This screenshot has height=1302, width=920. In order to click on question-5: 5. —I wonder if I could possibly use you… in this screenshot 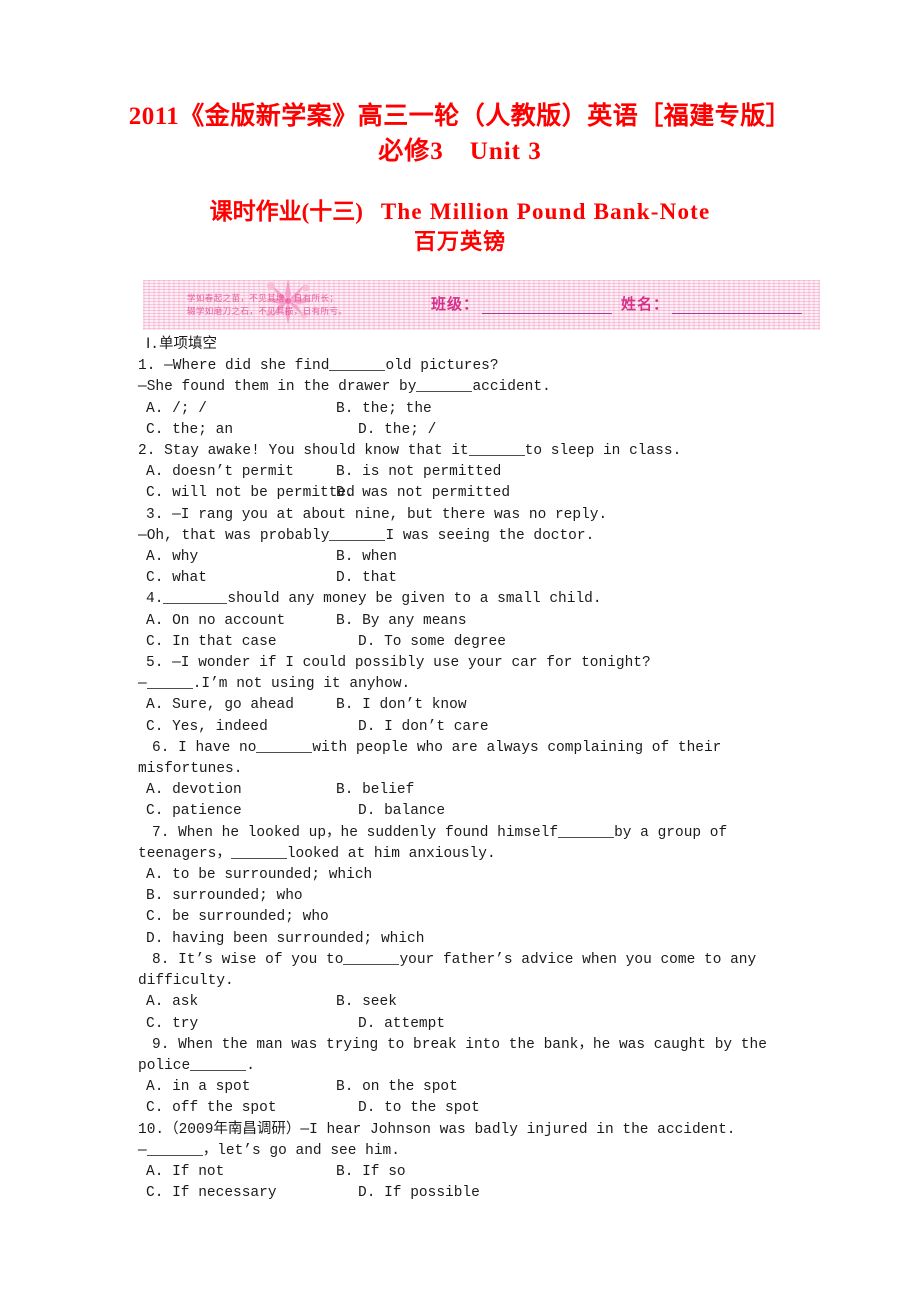, I will do `click(460, 695)`.